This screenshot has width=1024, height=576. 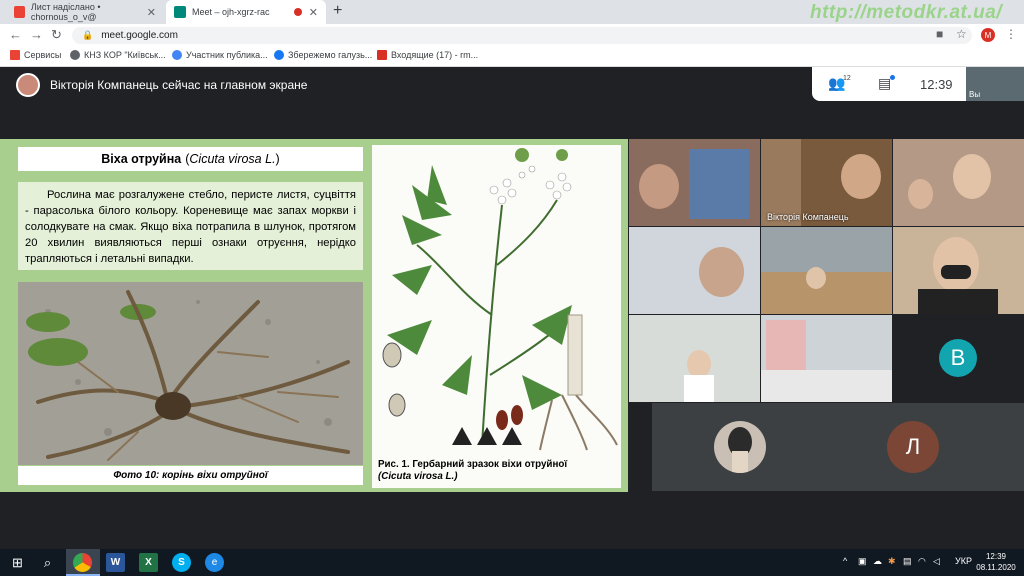 What do you see at coordinates (913, 447) in the screenshot?
I see `participant-avatar: Л` at bounding box center [913, 447].